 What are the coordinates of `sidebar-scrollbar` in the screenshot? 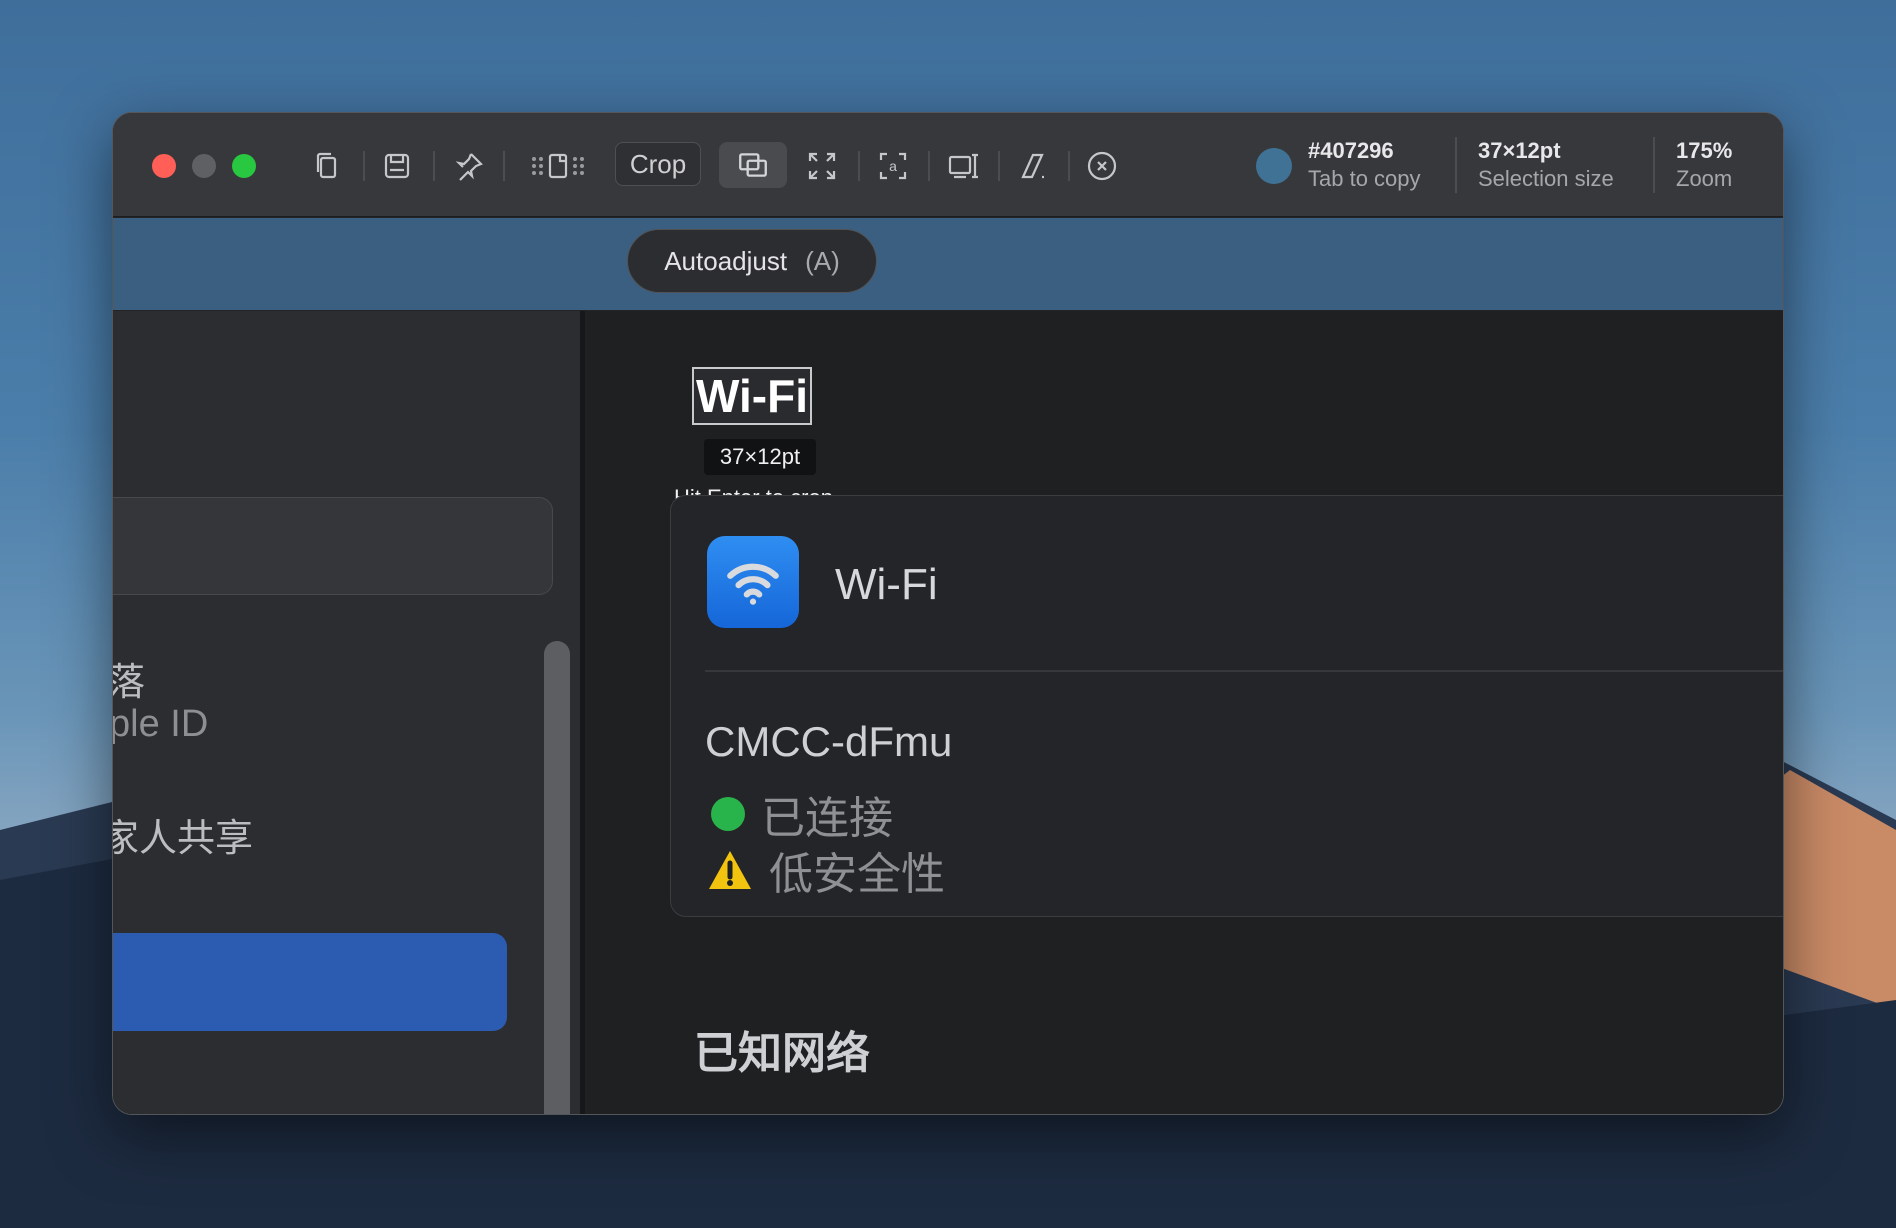 It's located at (557, 877).